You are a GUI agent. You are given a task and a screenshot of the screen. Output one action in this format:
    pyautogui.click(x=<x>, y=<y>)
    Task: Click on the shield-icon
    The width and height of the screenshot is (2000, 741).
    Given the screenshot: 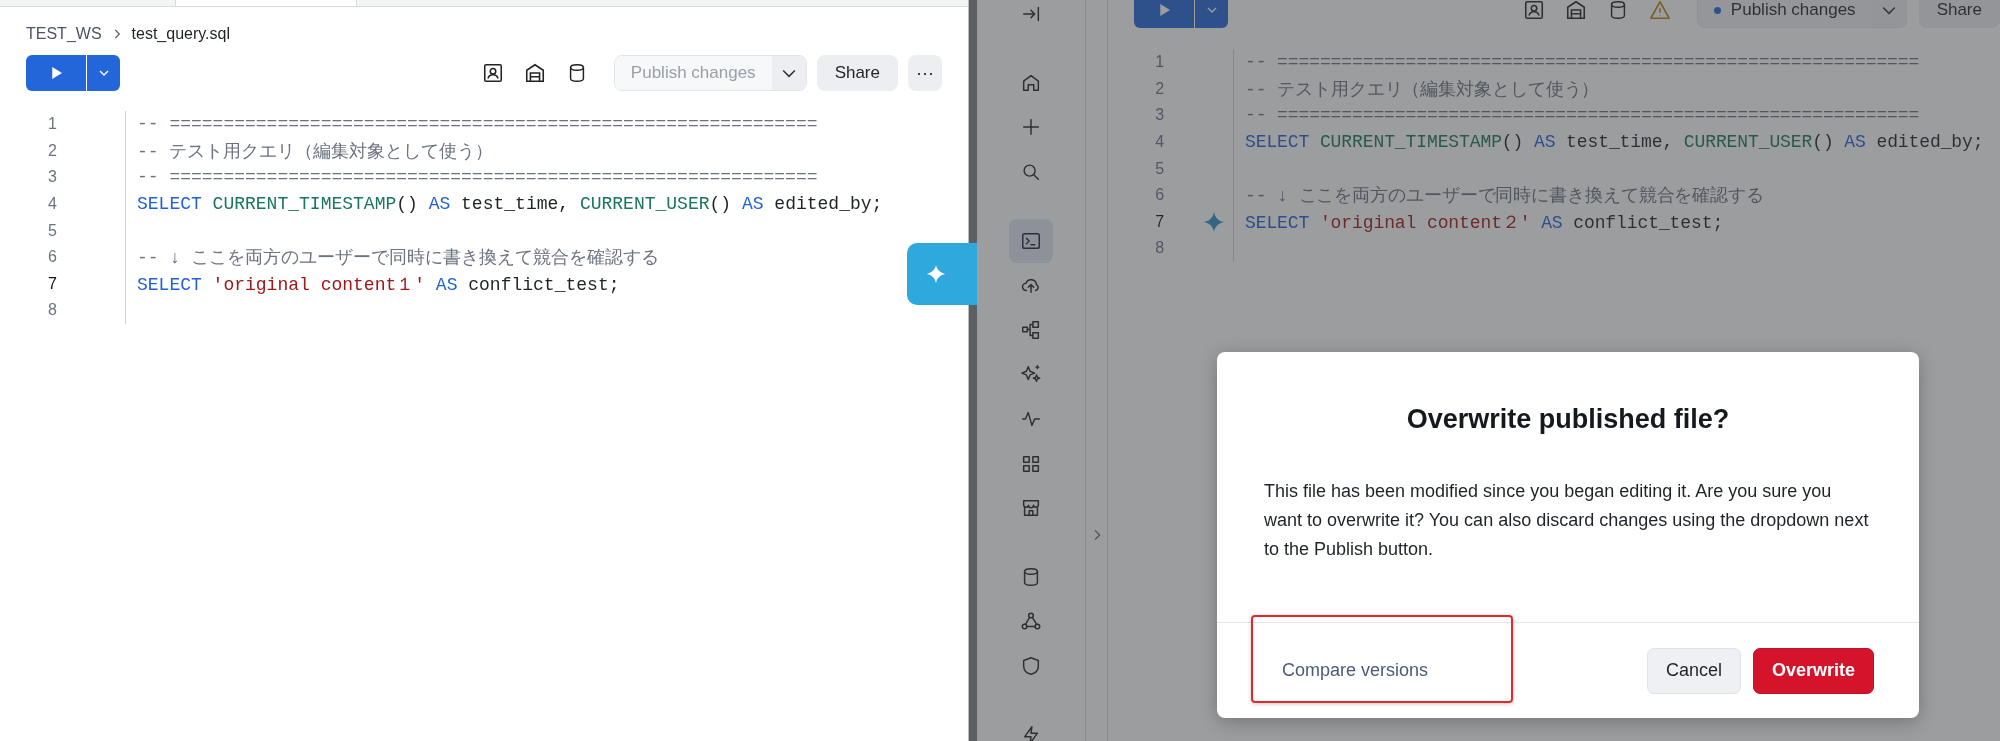 What is the action you would take?
    pyautogui.click(x=1031, y=666)
    